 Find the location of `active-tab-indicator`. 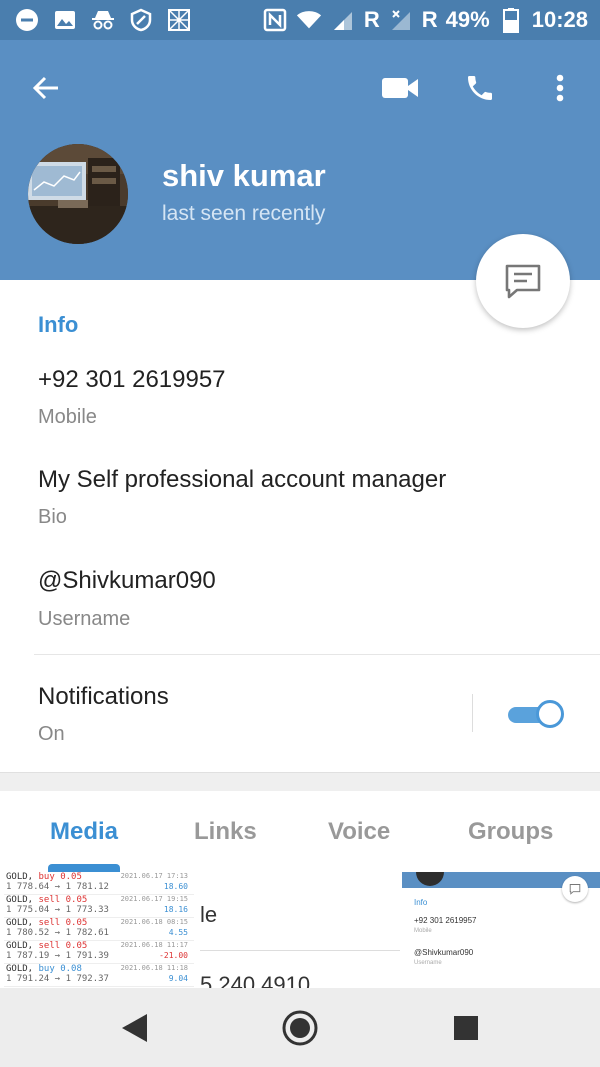

active-tab-indicator is located at coordinates (84, 868).